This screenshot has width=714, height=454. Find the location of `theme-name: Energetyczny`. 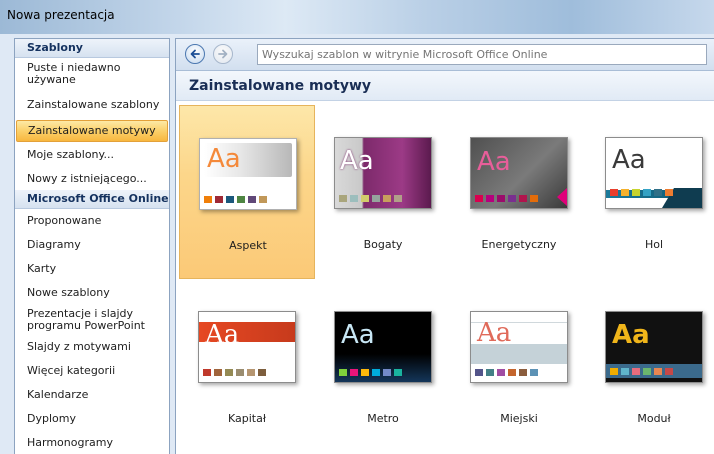

theme-name: Energetyczny is located at coordinates (519, 244).